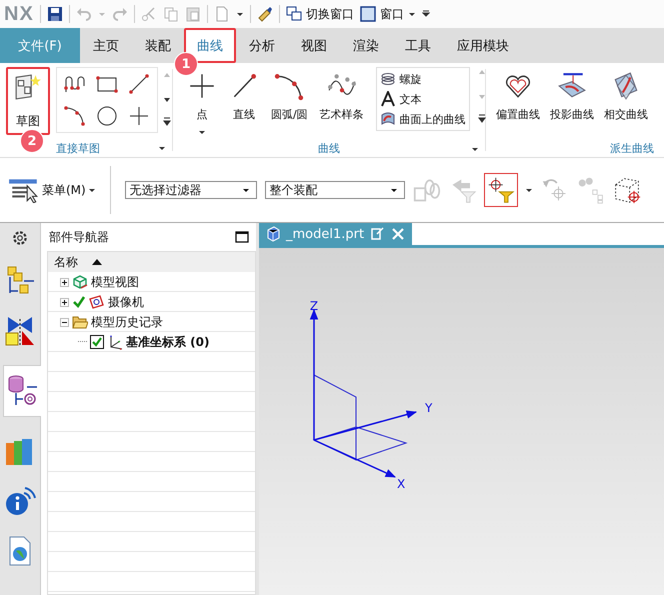  What do you see at coordinates (32, 141) in the screenshot?
I see `step-marker: 2` at bounding box center [32, 141].